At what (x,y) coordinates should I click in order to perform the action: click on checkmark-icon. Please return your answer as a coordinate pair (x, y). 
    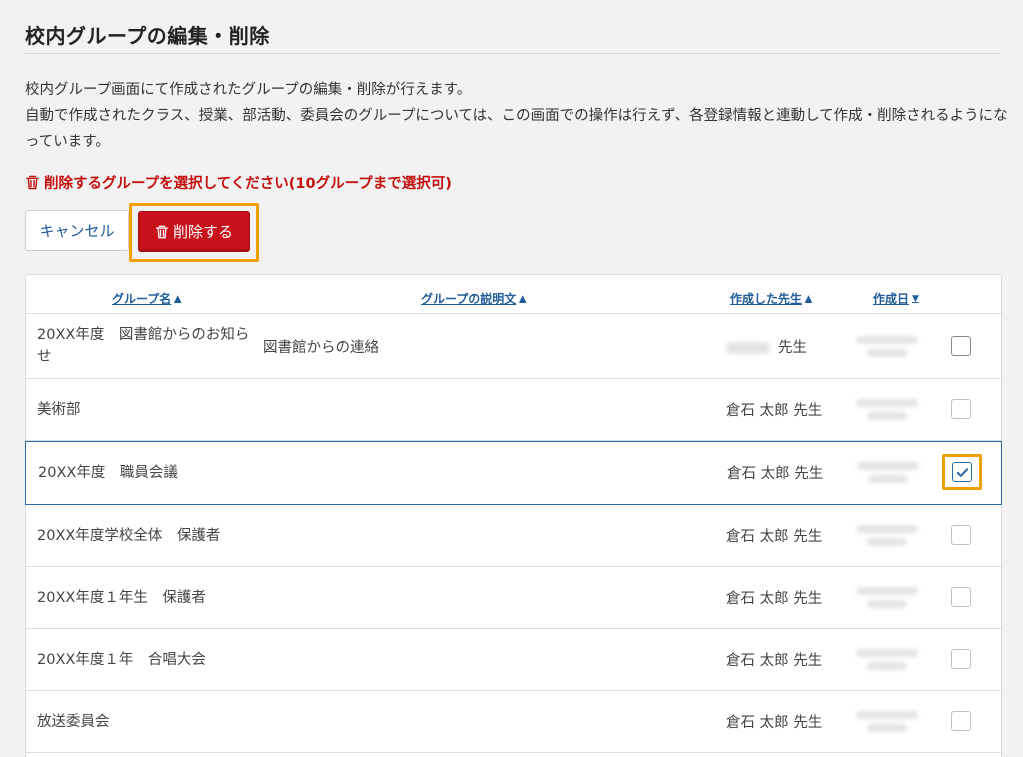
    Looking at the image, I should click on (962, 472).